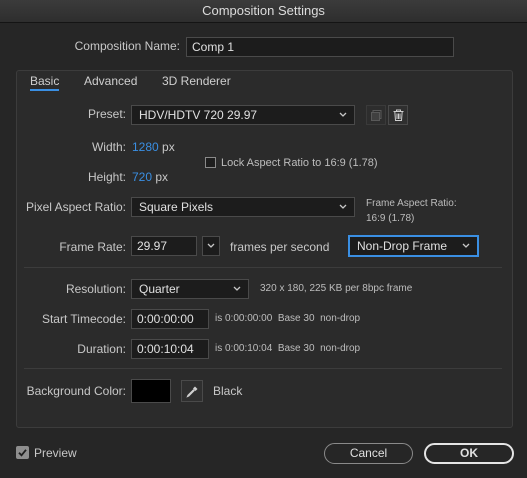 Image resolution: width=527 pixels, height=478 pixels. Describe the element at coordinates (299, 163) in the screenshot. I see `lock-aspect-label: Lock Aspect Ratio to 16:9 (1.78)` at that location.